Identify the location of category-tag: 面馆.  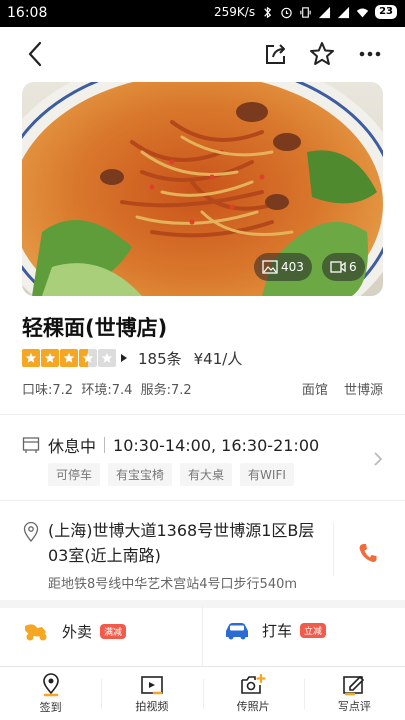
(315, 390).